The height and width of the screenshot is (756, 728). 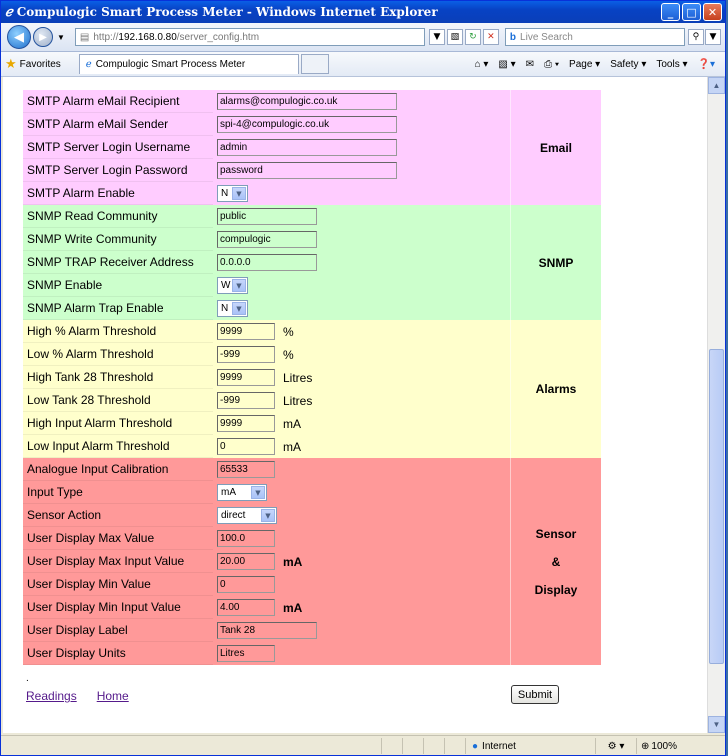 What do you see at coordinates (84, 37) in the screenshot?
I see `page-icon: ▤` at bounding box center [84, 37].